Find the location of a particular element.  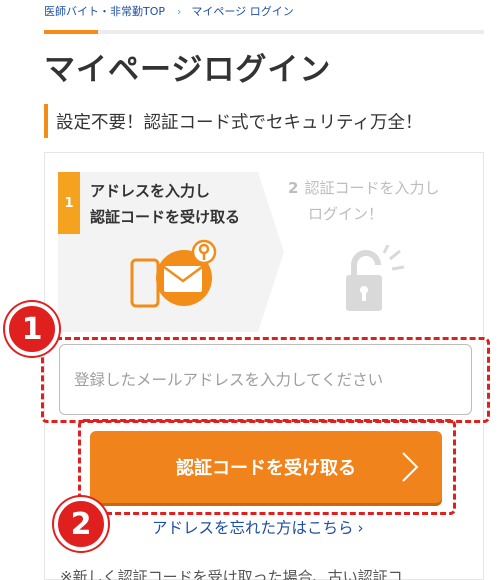

forgot-address-link: アドレスを忘れた方はこちら › is located at coordinates (258, 527).